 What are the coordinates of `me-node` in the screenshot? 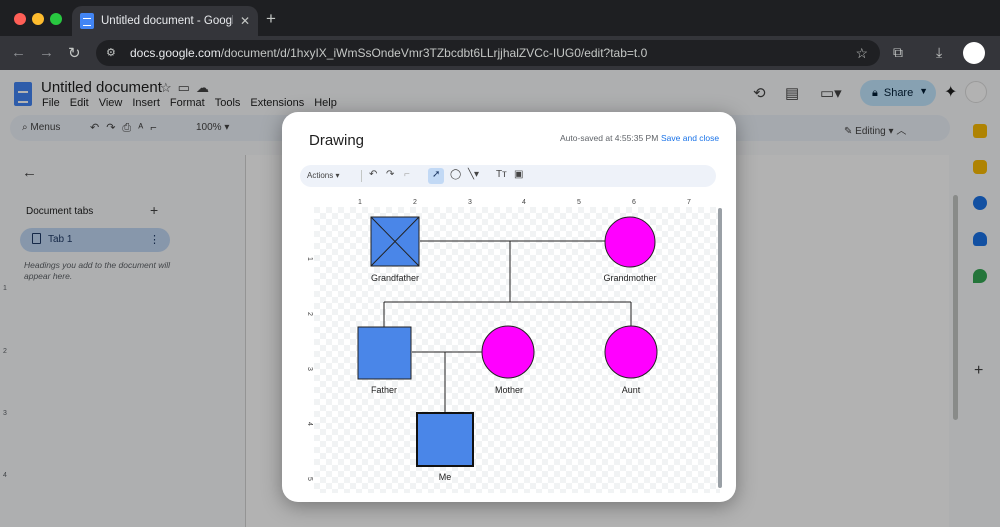 It's located at (445, 439).